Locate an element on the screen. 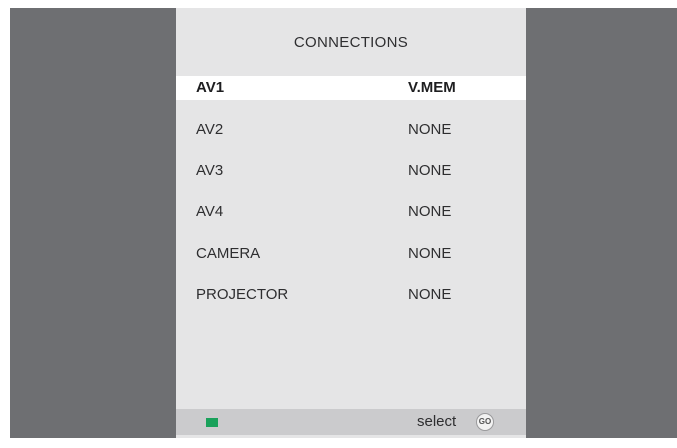 The height and width of the screenshot is (448, 677). status-bar: select GO is located at coordinates (351, 422).